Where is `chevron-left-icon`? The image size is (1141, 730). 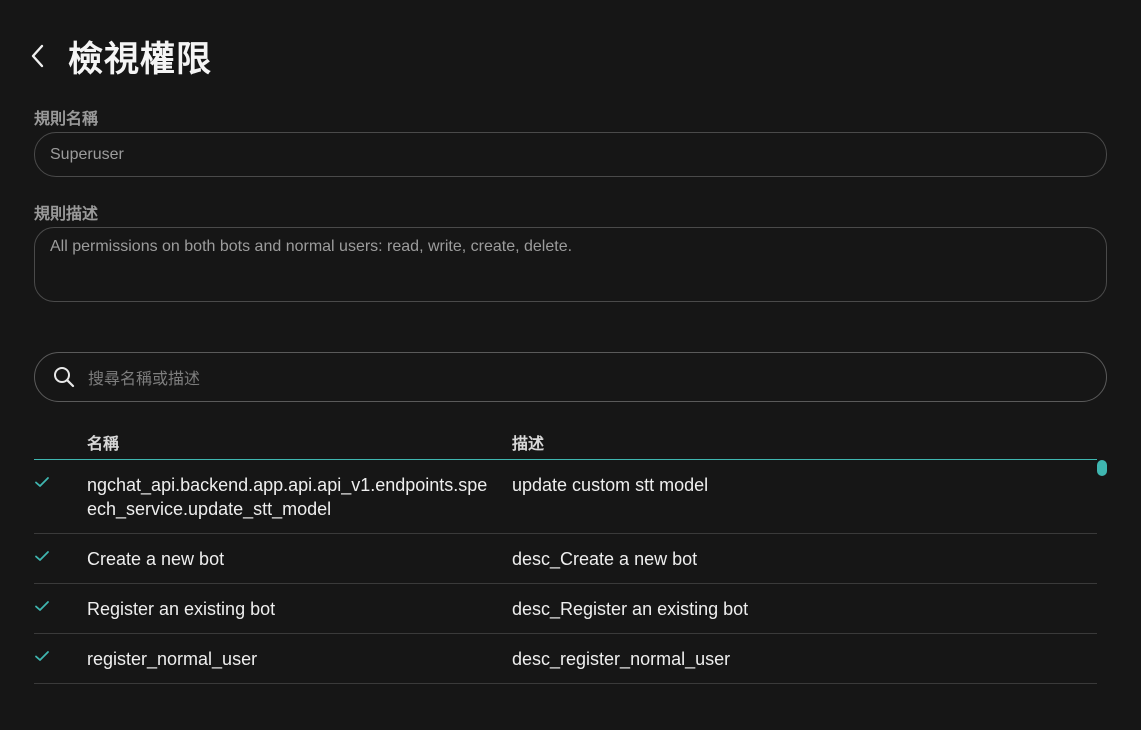 chevron-left-icon is located at coordinates (37, 56).